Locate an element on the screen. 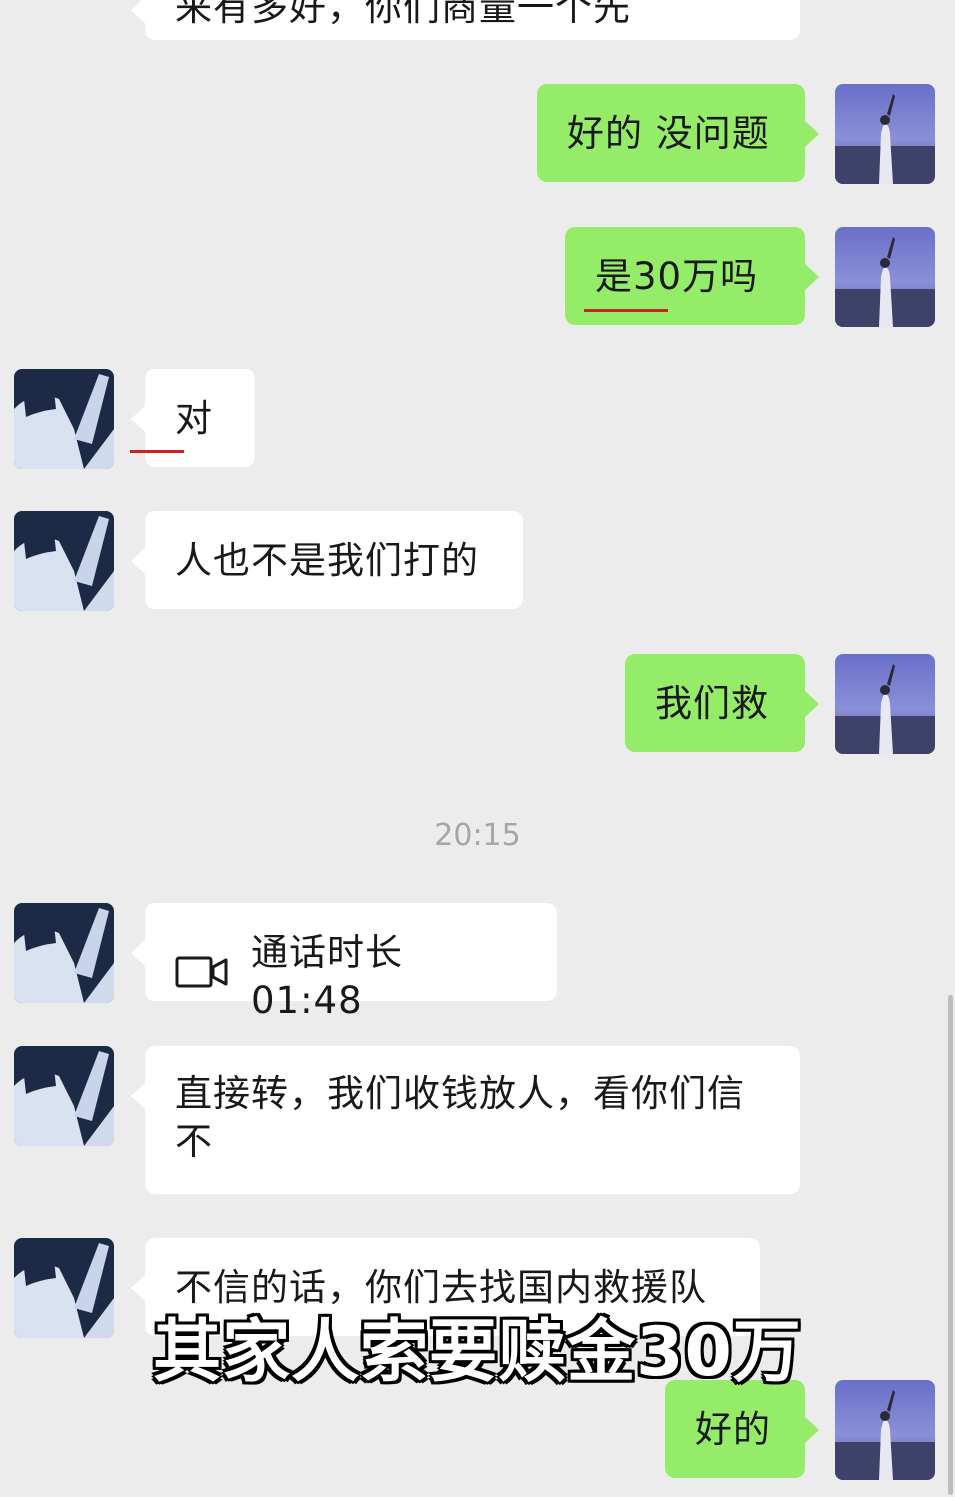 Image resolution: width=955 pixels, height=1497 pixels. message-bubble-right: 好的 没问题 is located at coordinates (678, 133).